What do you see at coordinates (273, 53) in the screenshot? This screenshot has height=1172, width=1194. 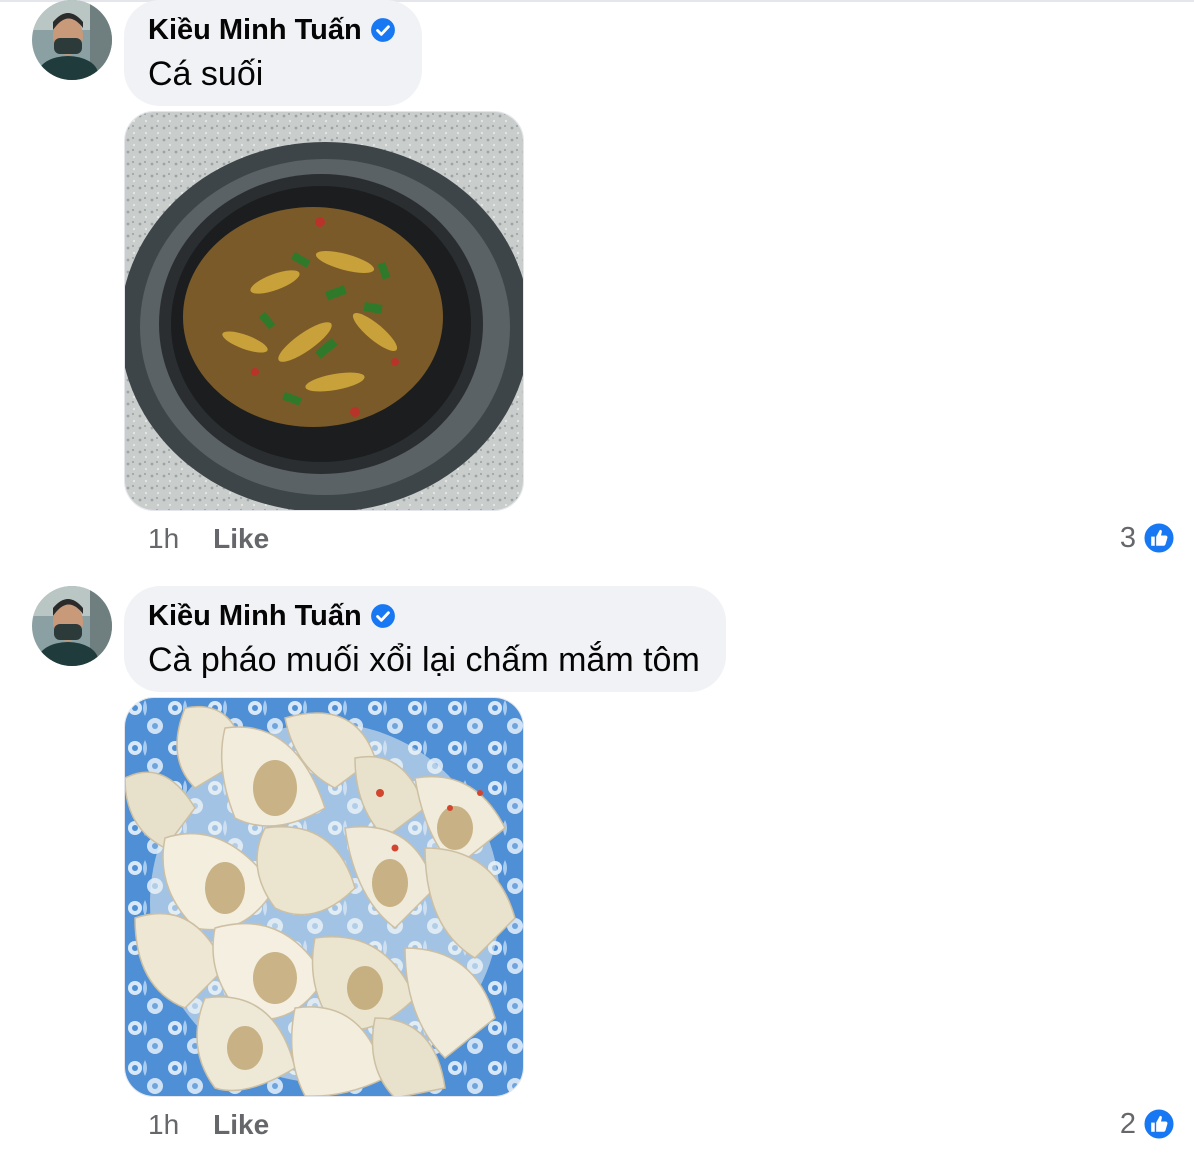 I see `comment-bubble: Kiều Minh Tuấn Cá suối` at bounding box center [273, 53].